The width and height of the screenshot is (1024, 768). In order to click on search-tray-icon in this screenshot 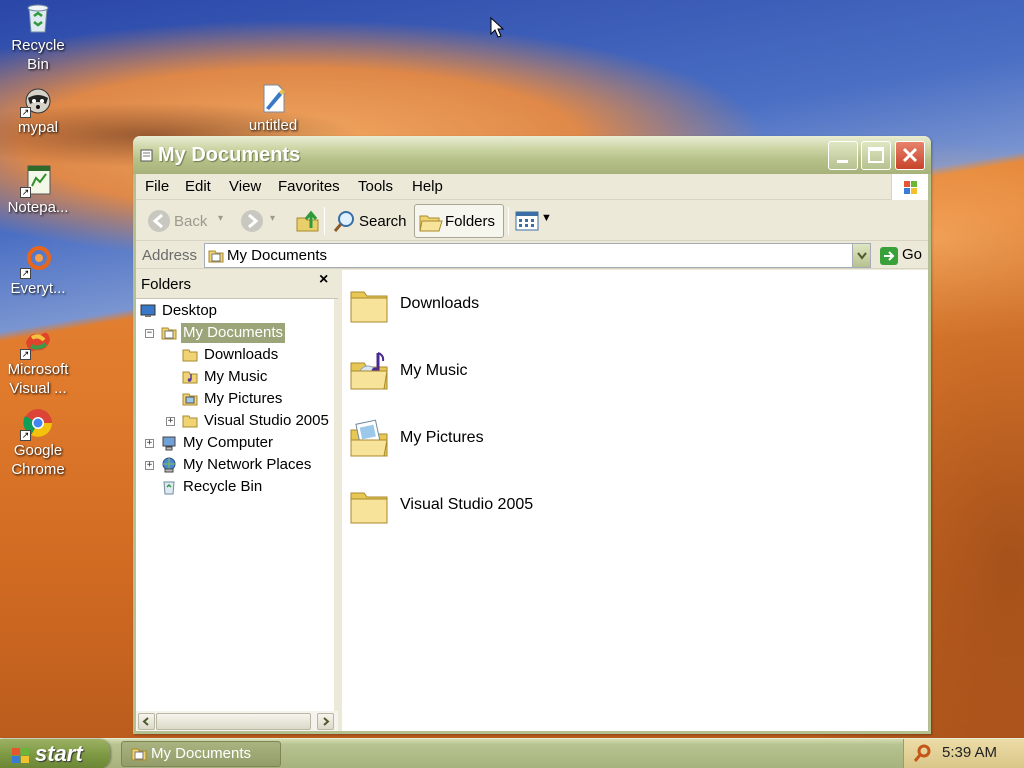, I will do `click(922, 753)`.